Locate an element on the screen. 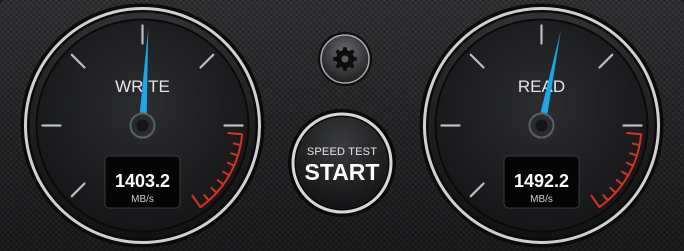 This screenshot has width=684, height=251. readout-value: 1403.2 is located at coordinates (142, 181).